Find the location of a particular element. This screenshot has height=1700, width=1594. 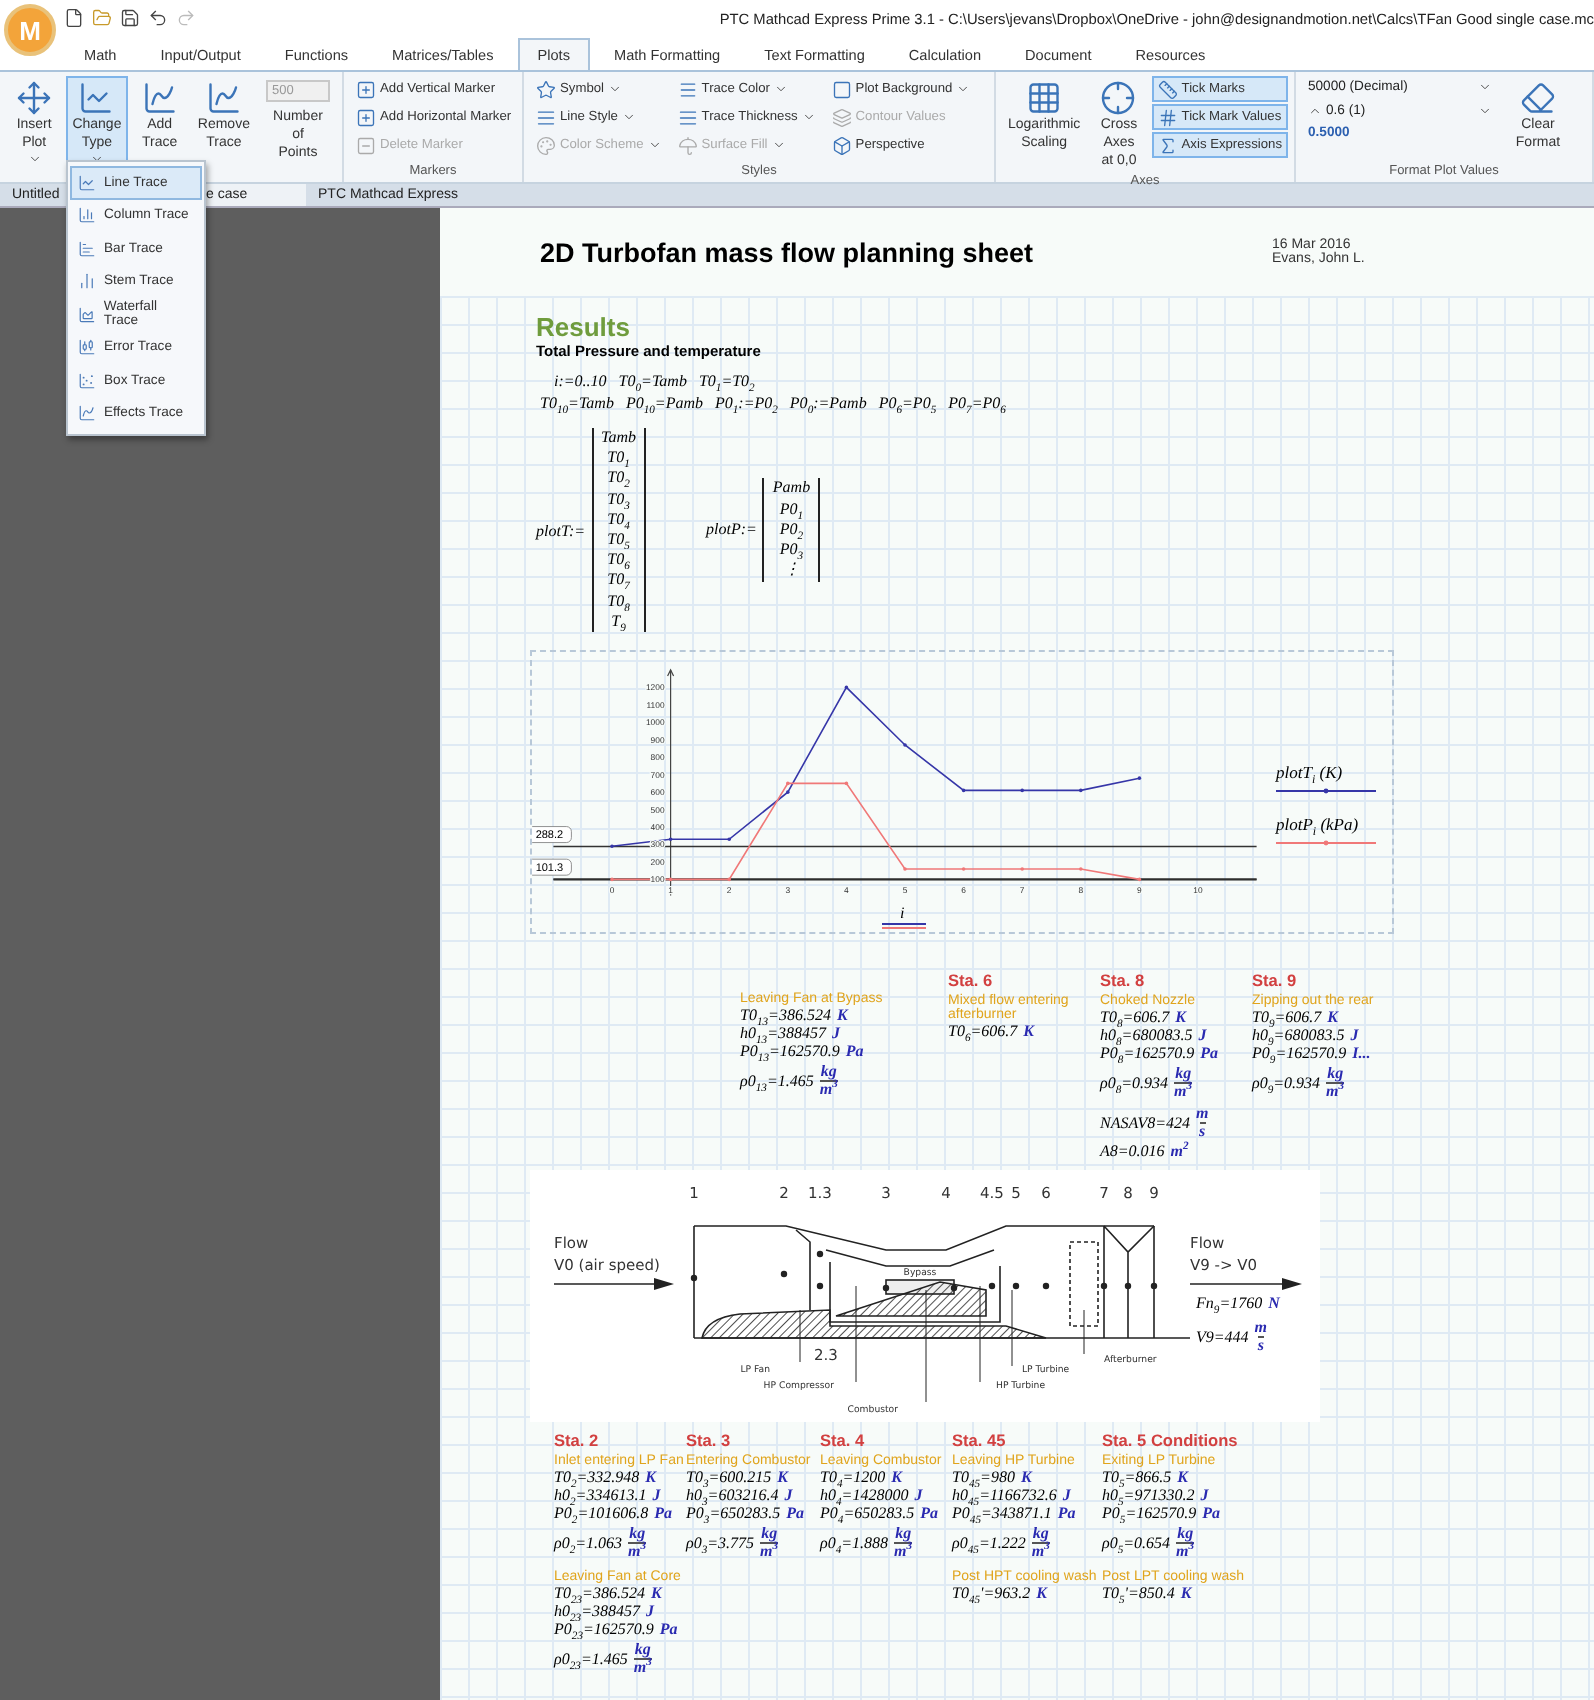

station-title: Sta. 6 is located at coordinates (971, 980).